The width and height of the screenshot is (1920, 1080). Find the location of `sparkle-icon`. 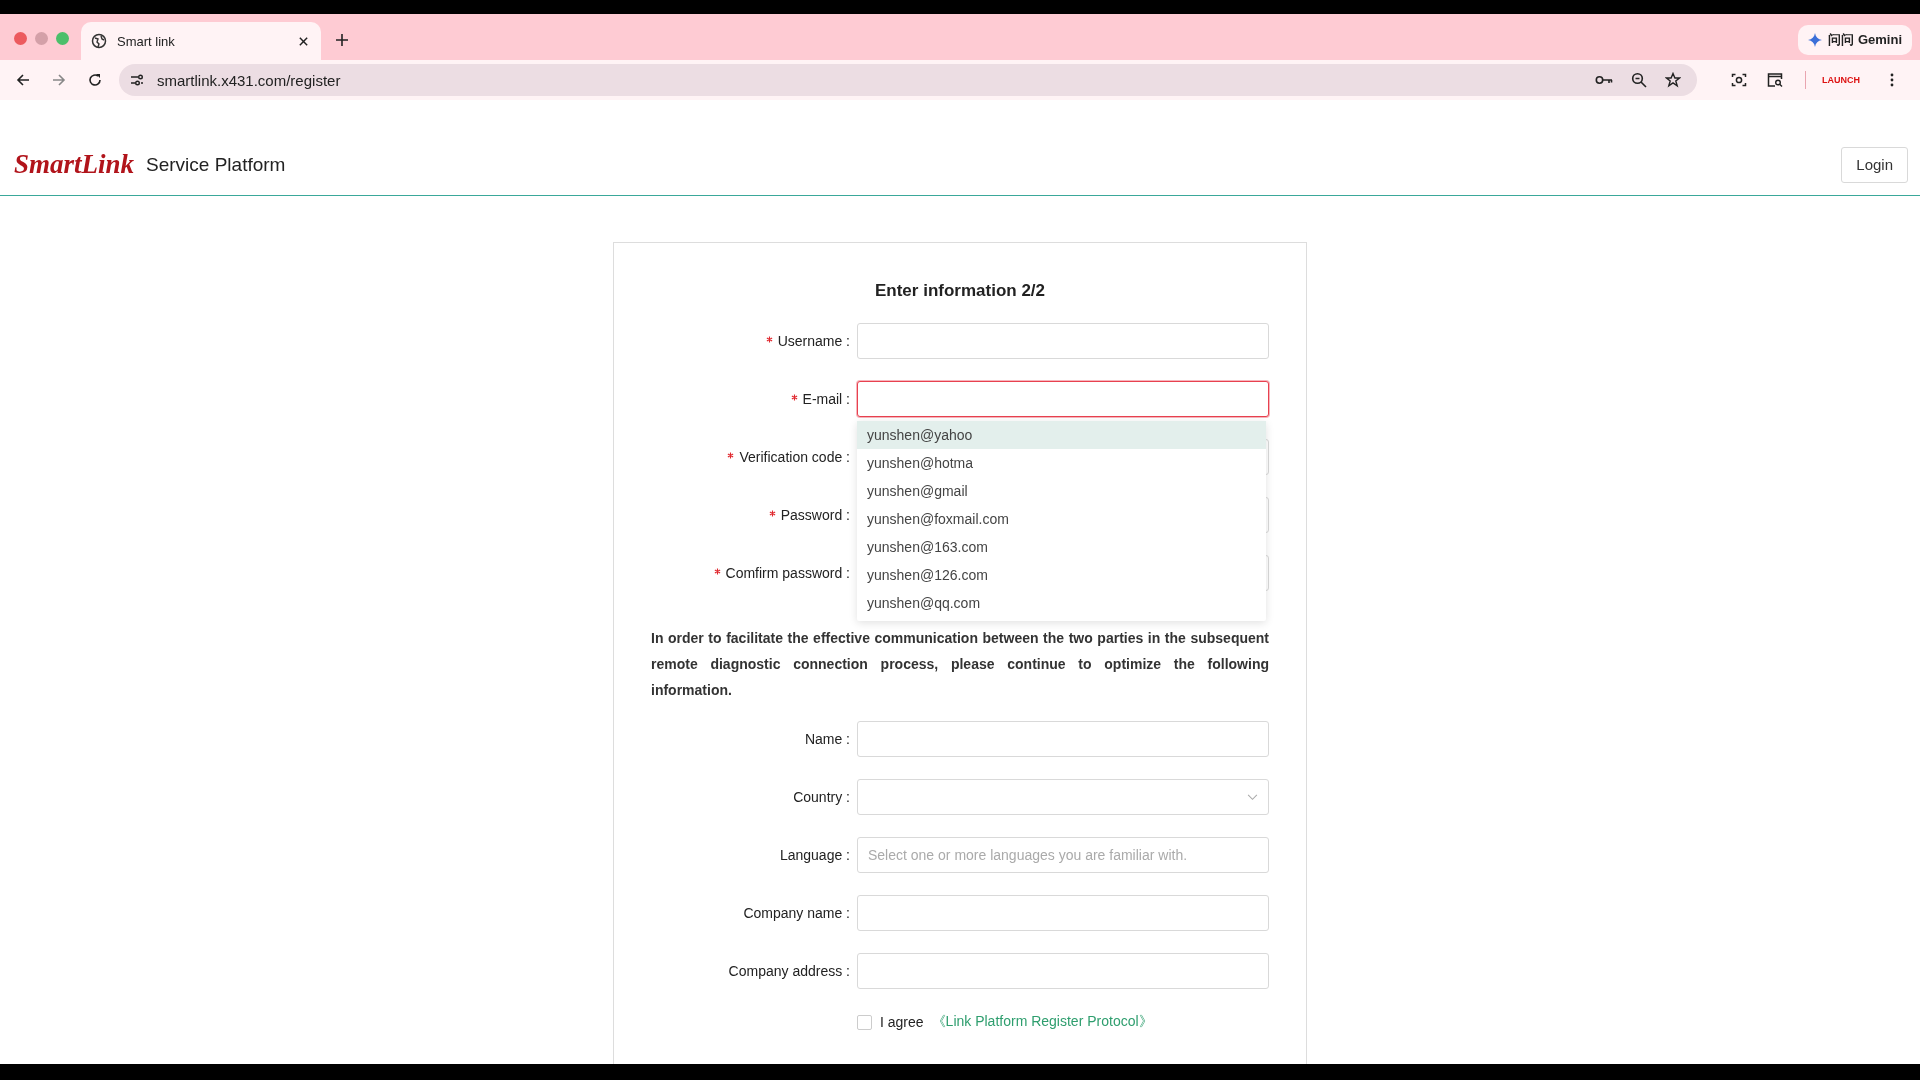

sparkle-icon is located at coordinates (1815, 40).